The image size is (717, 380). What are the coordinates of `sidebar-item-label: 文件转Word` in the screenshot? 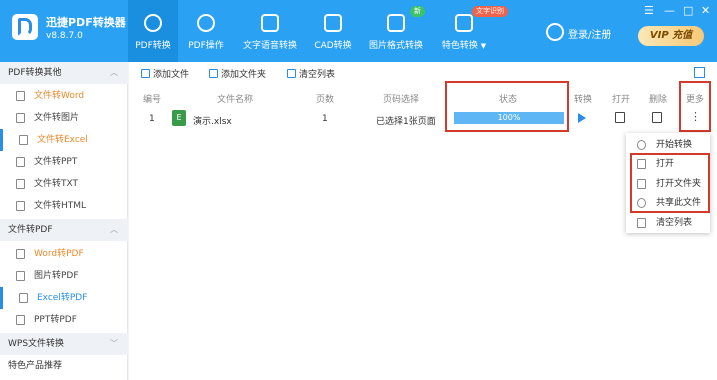 It's located at (59, 96).